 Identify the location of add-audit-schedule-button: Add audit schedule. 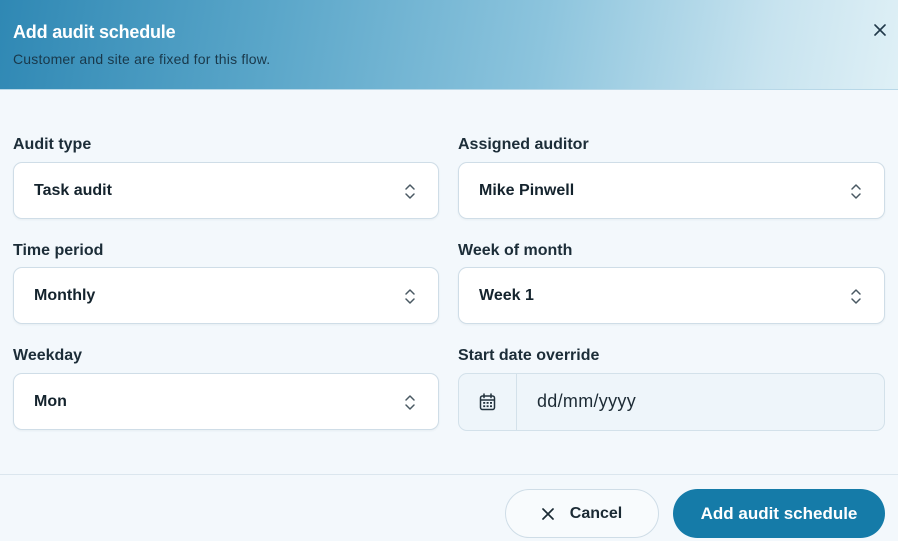
(779, 513).